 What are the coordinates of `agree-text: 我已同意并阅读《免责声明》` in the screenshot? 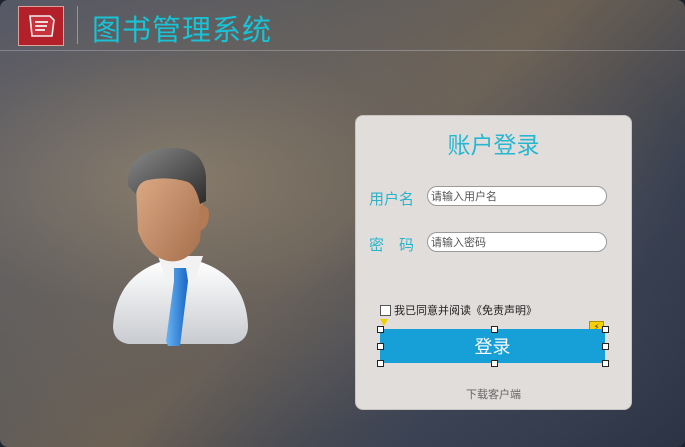 It's located at (465, 310).